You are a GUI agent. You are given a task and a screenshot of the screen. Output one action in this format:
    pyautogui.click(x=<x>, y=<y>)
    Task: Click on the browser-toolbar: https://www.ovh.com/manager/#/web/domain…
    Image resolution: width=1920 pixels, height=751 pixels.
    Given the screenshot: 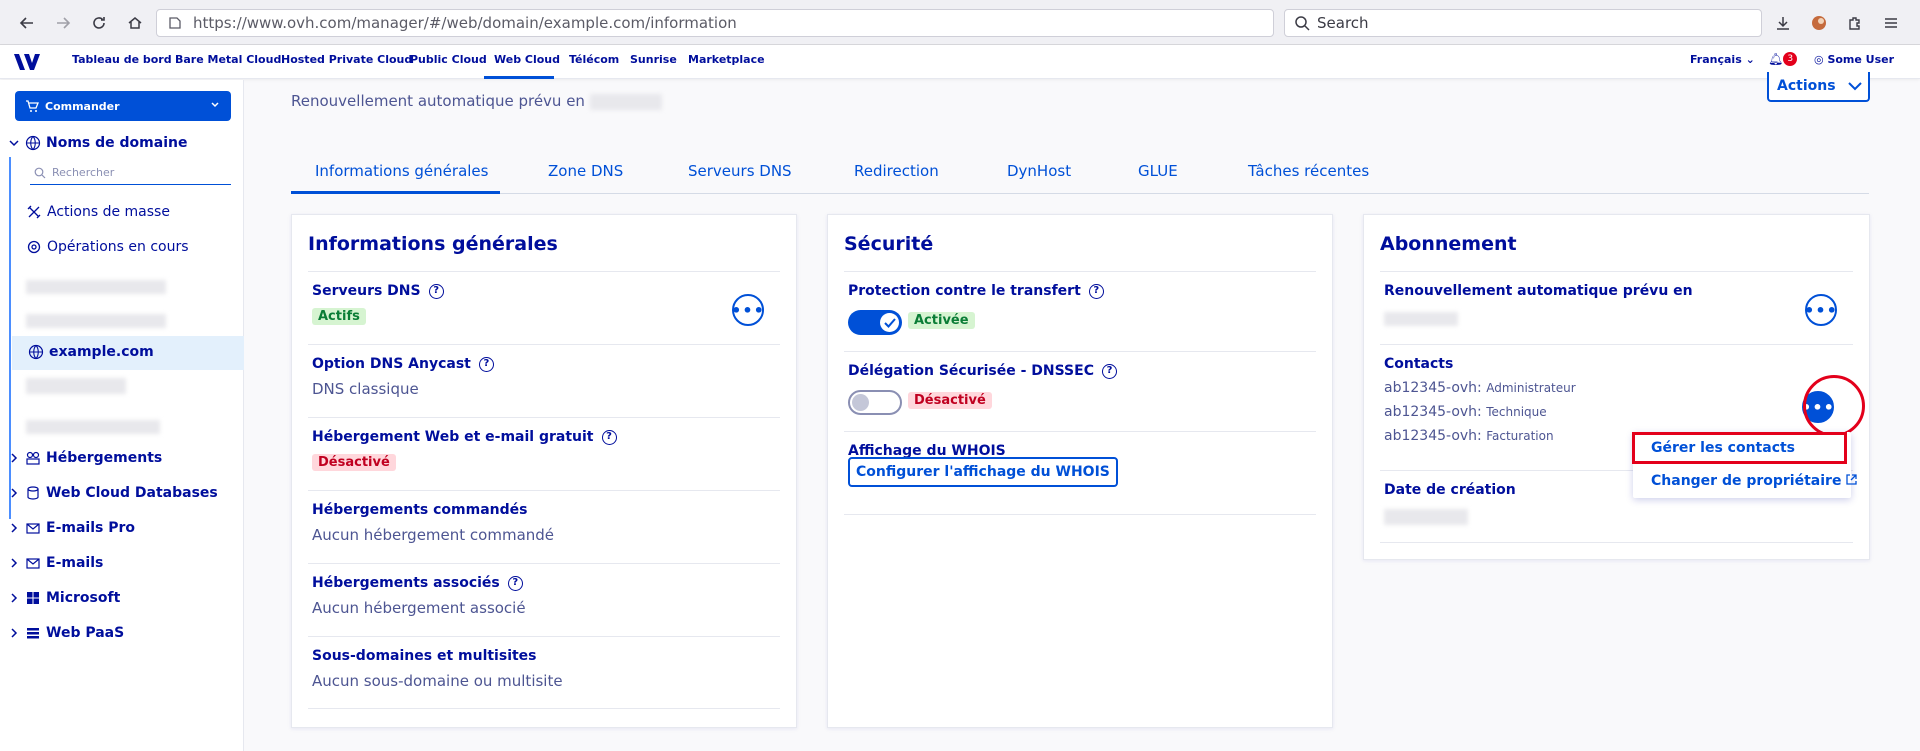 What is the action you would take?
    pyautogui.click(x=960, y=22)
    